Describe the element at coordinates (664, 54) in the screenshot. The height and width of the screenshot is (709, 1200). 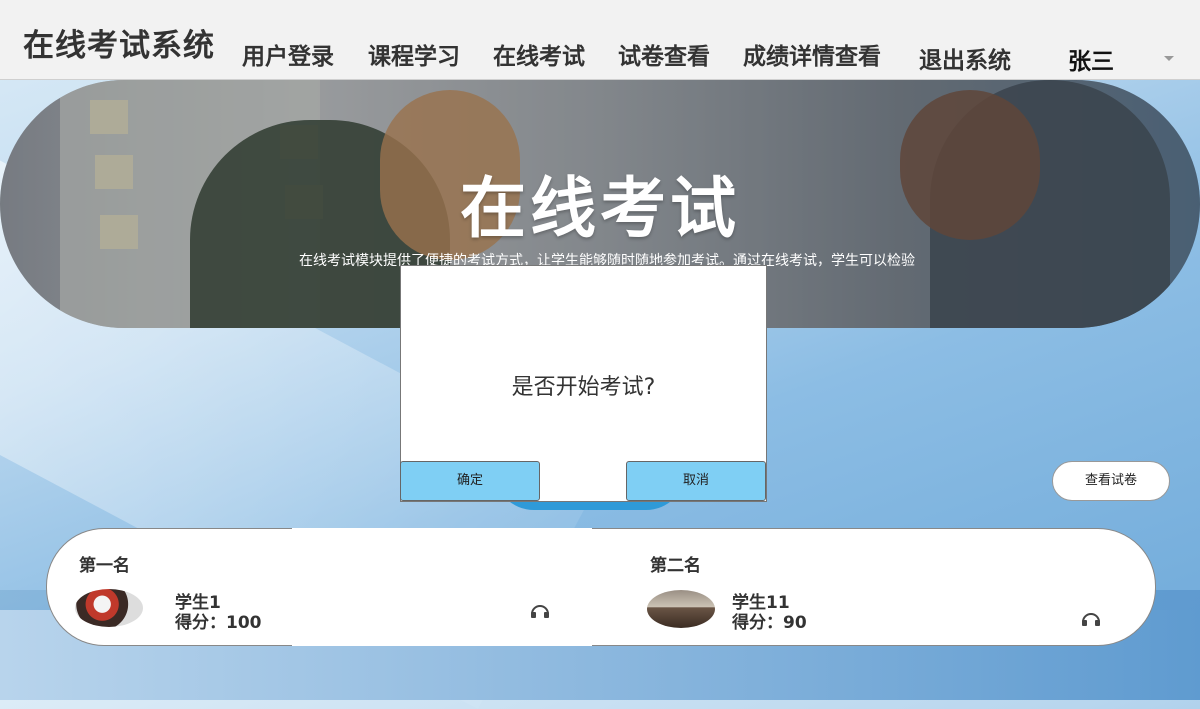
I see `nav-item-paper-view: 试卷查看` at that location.